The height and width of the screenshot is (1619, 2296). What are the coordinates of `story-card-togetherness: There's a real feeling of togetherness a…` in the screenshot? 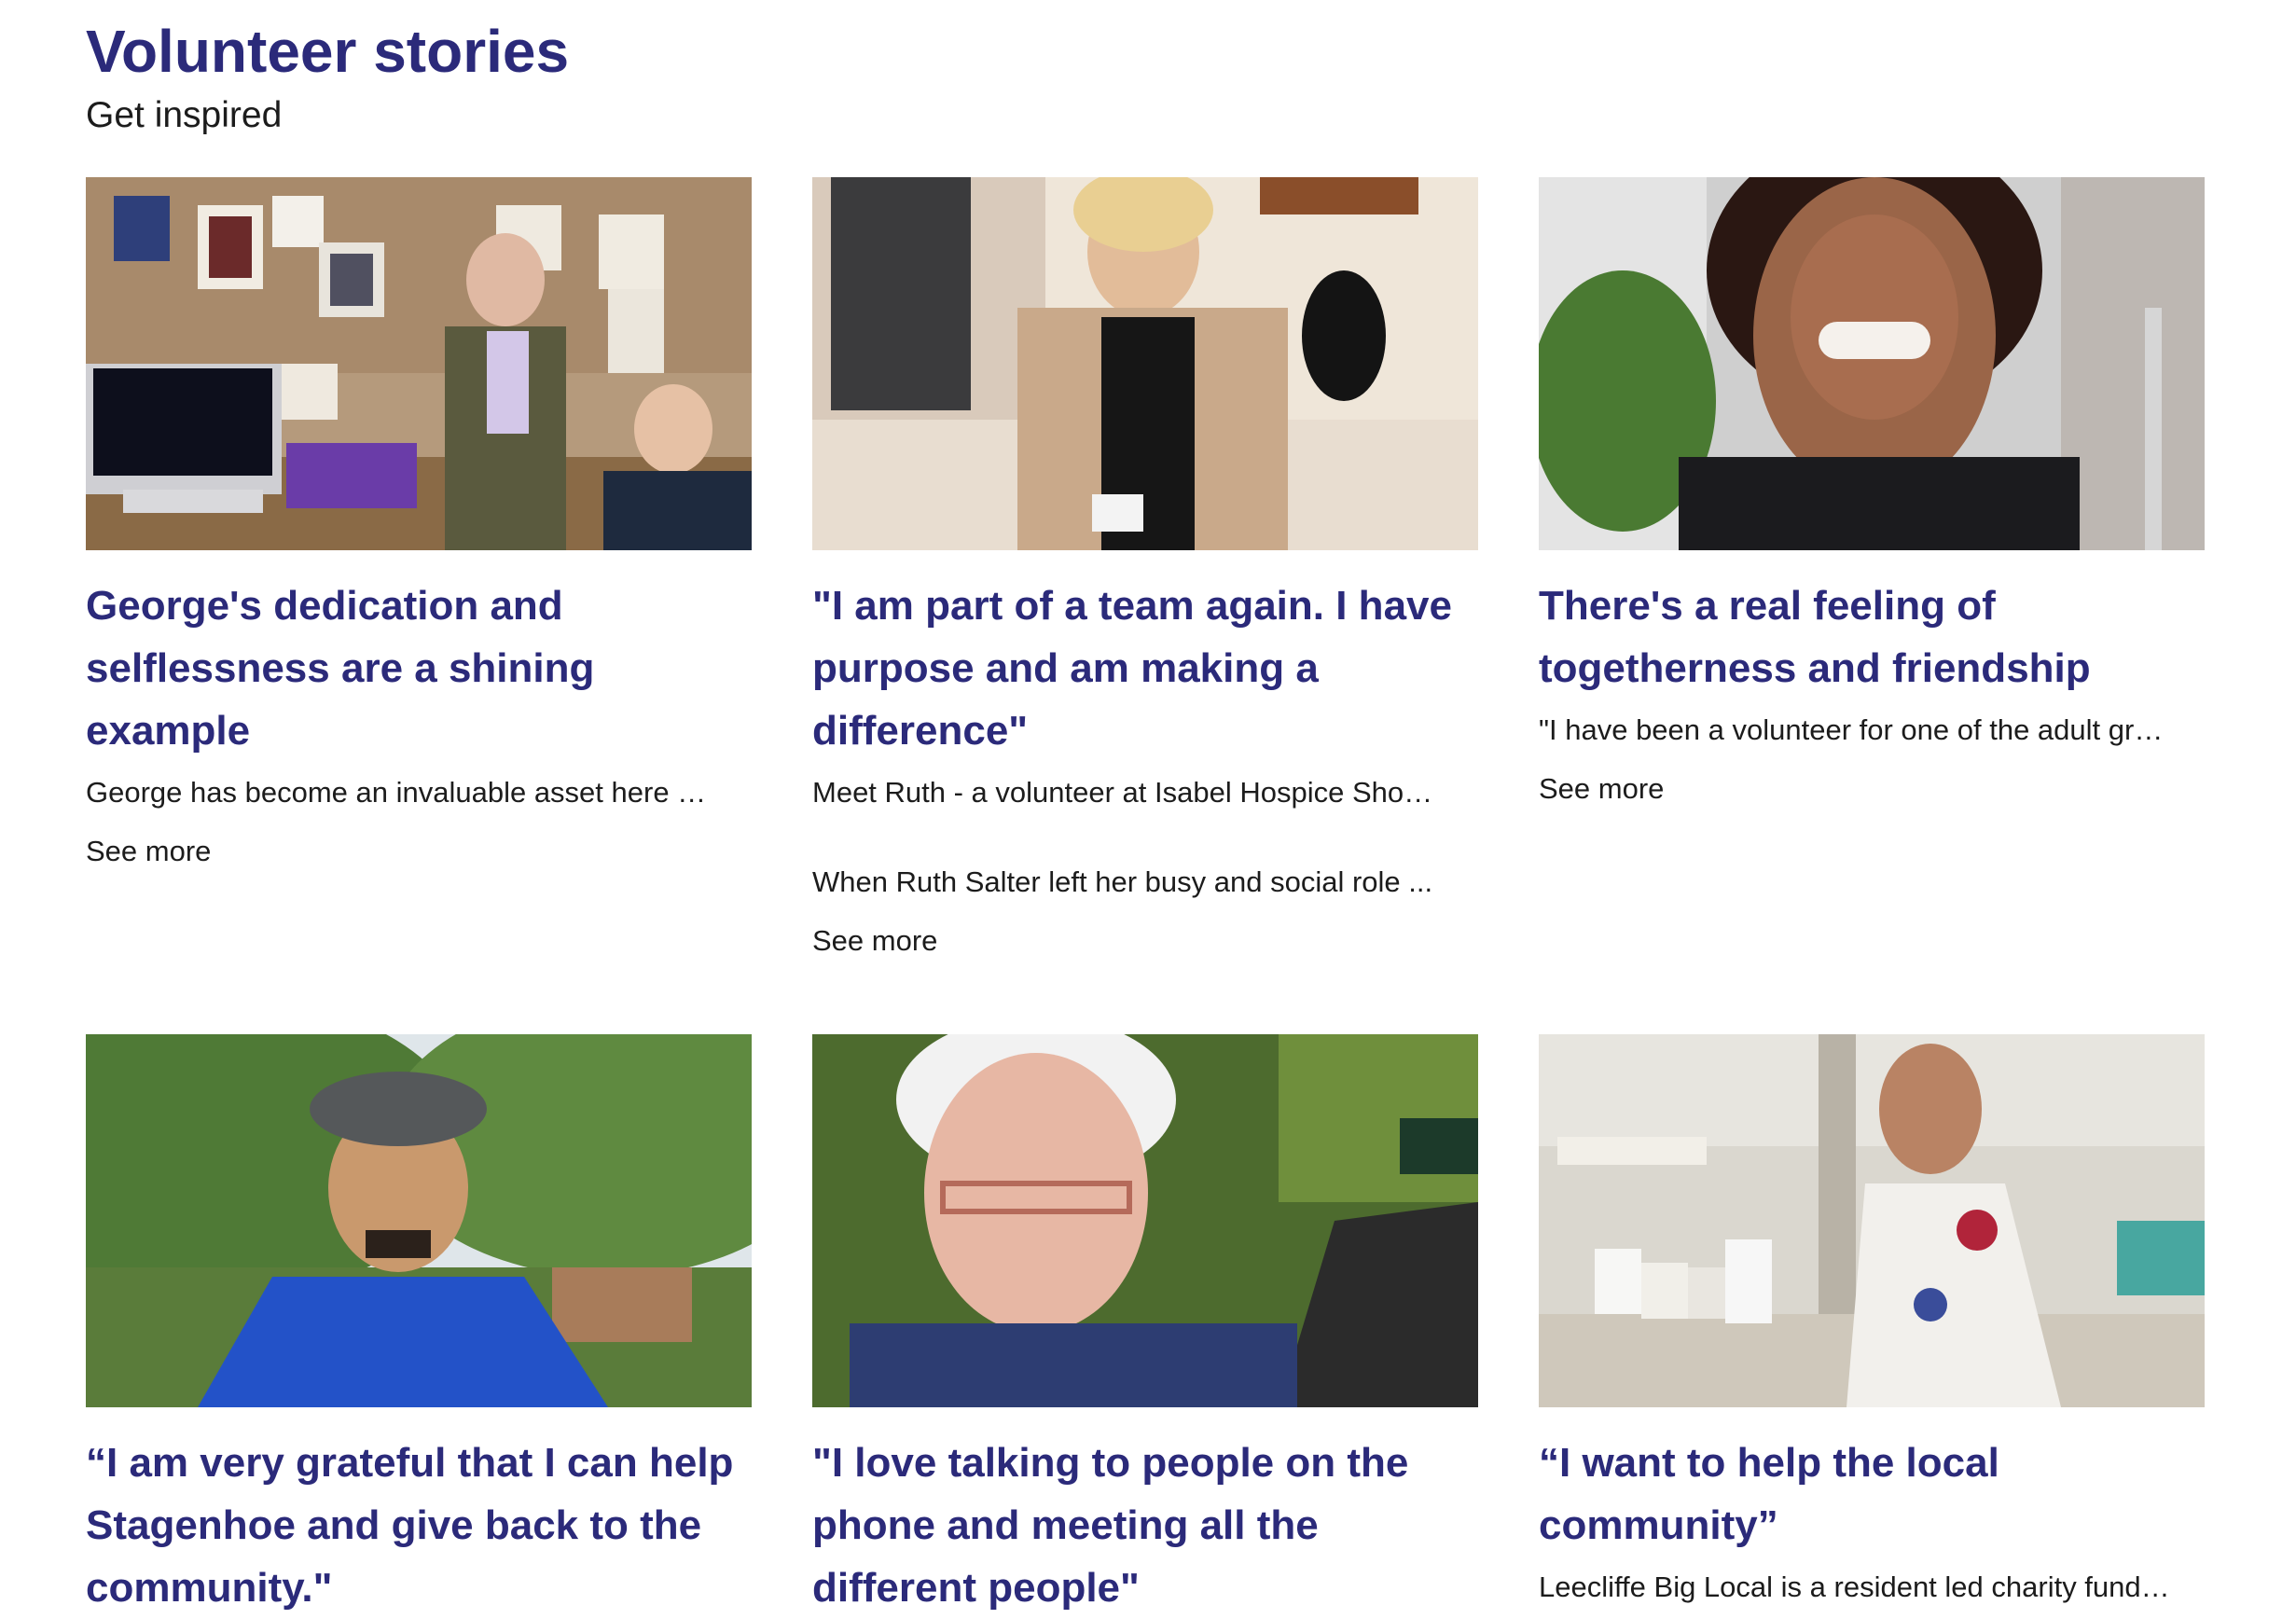 It's located at (1872, 492).